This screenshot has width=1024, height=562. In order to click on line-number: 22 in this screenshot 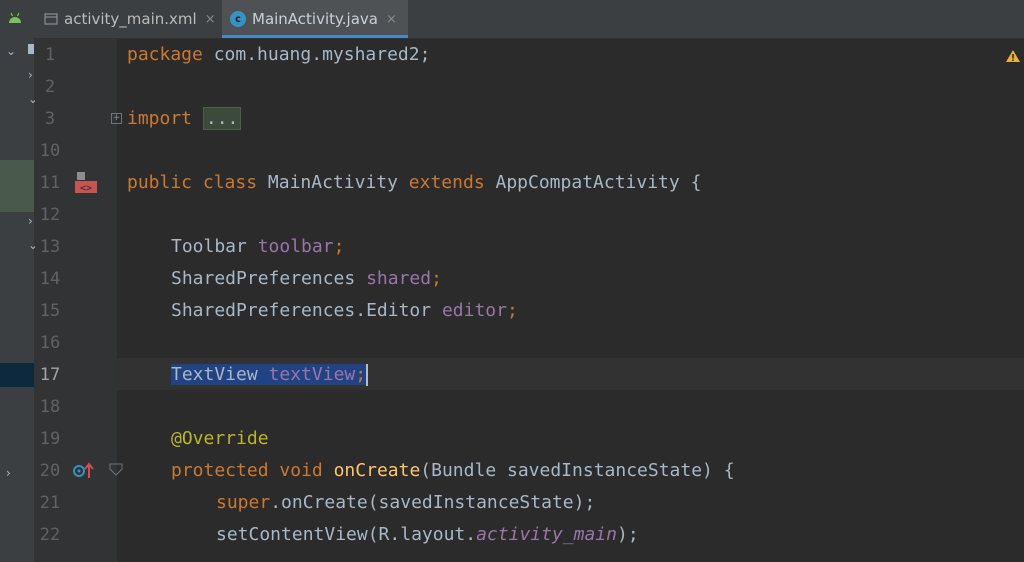, I will do `click(50, 535)`.